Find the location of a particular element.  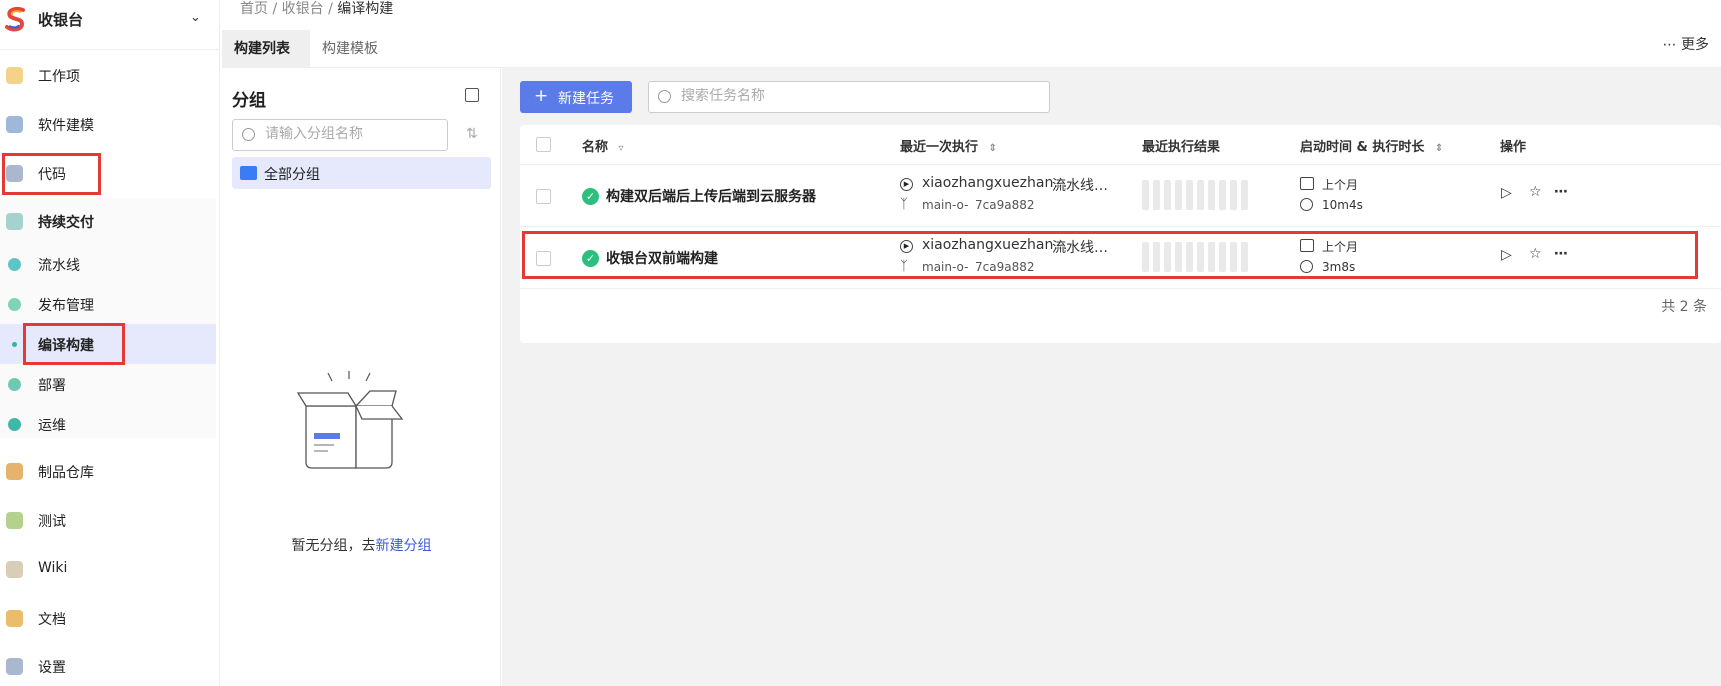

empty-box-illustration is located at coordinates (350, 420).